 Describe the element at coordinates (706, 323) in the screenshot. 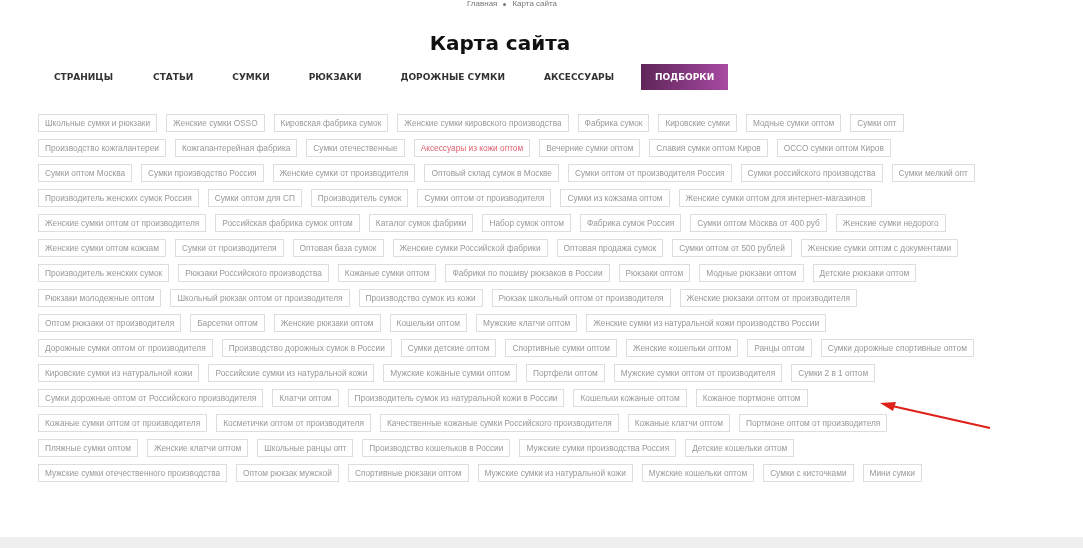

I see `tag-link: Женские сумки из натуральной кожи производство России` at that location.